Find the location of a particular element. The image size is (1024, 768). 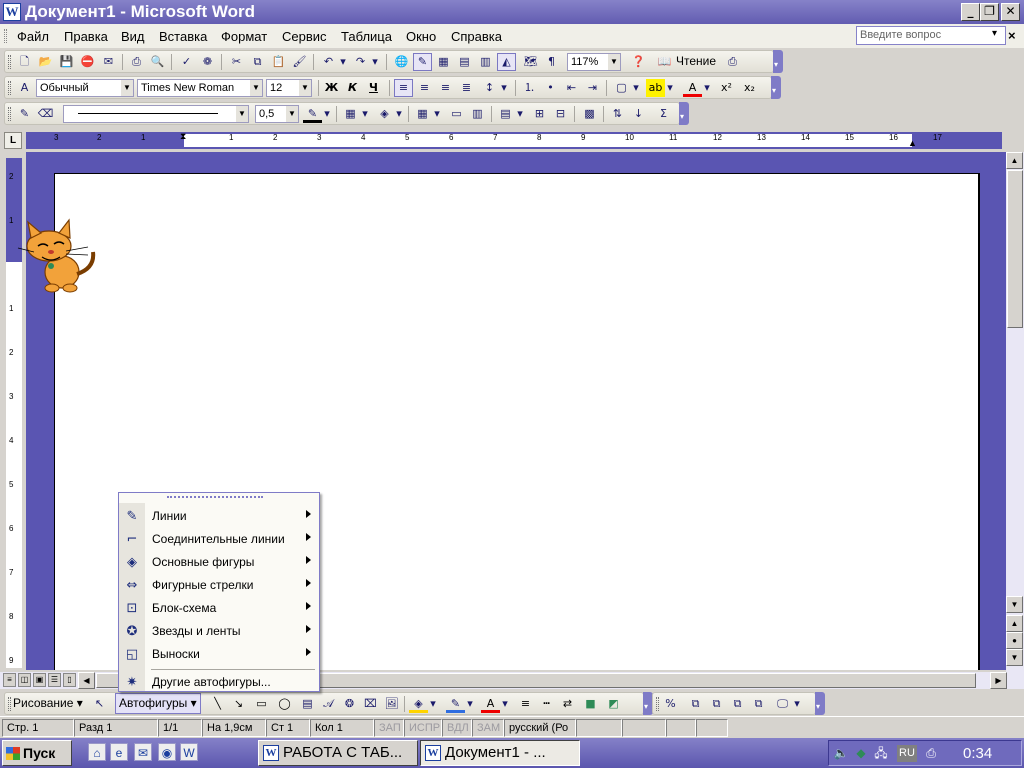

menu-table: Таблица is located at coordinates (366, 36).